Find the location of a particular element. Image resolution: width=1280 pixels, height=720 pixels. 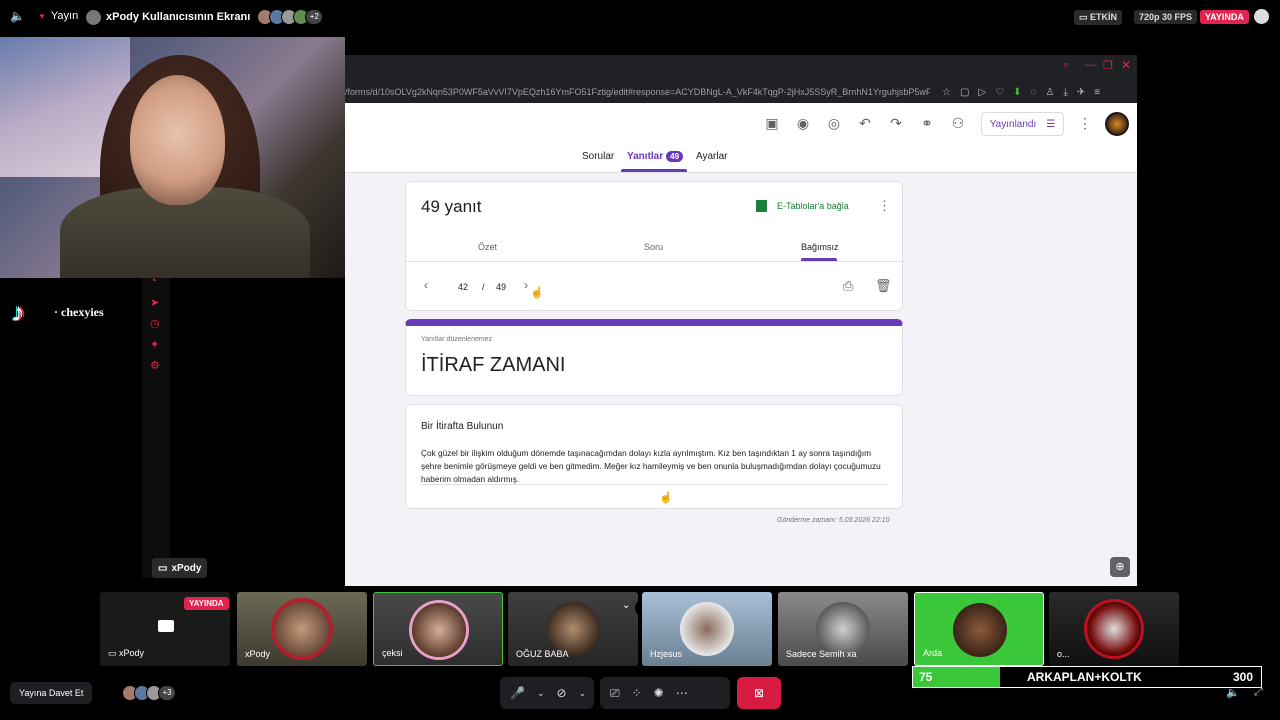

microphone-icon: 🎤 is located at coordinates (517, 693).